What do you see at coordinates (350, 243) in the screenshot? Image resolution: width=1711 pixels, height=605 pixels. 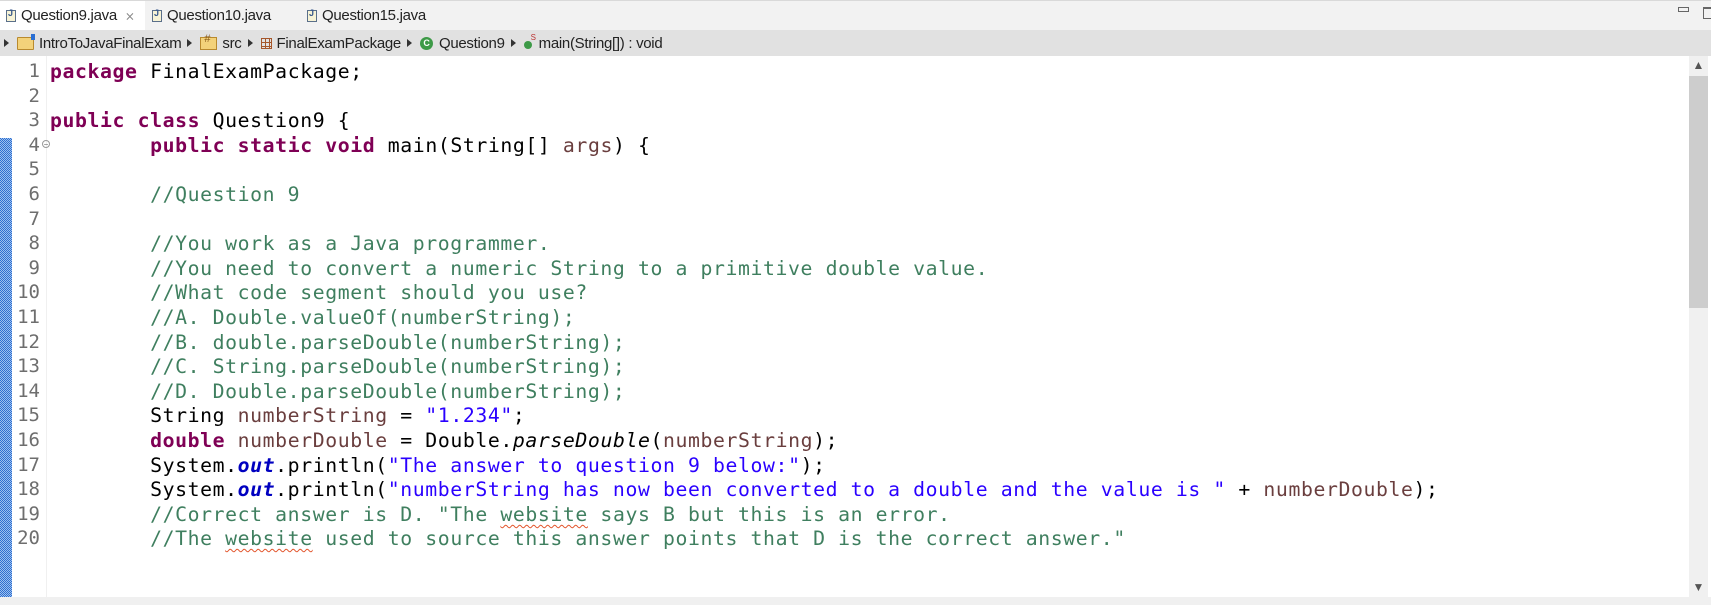 I see `code-token: //You work as a Java programmer.` at bounding box center [350, 243].